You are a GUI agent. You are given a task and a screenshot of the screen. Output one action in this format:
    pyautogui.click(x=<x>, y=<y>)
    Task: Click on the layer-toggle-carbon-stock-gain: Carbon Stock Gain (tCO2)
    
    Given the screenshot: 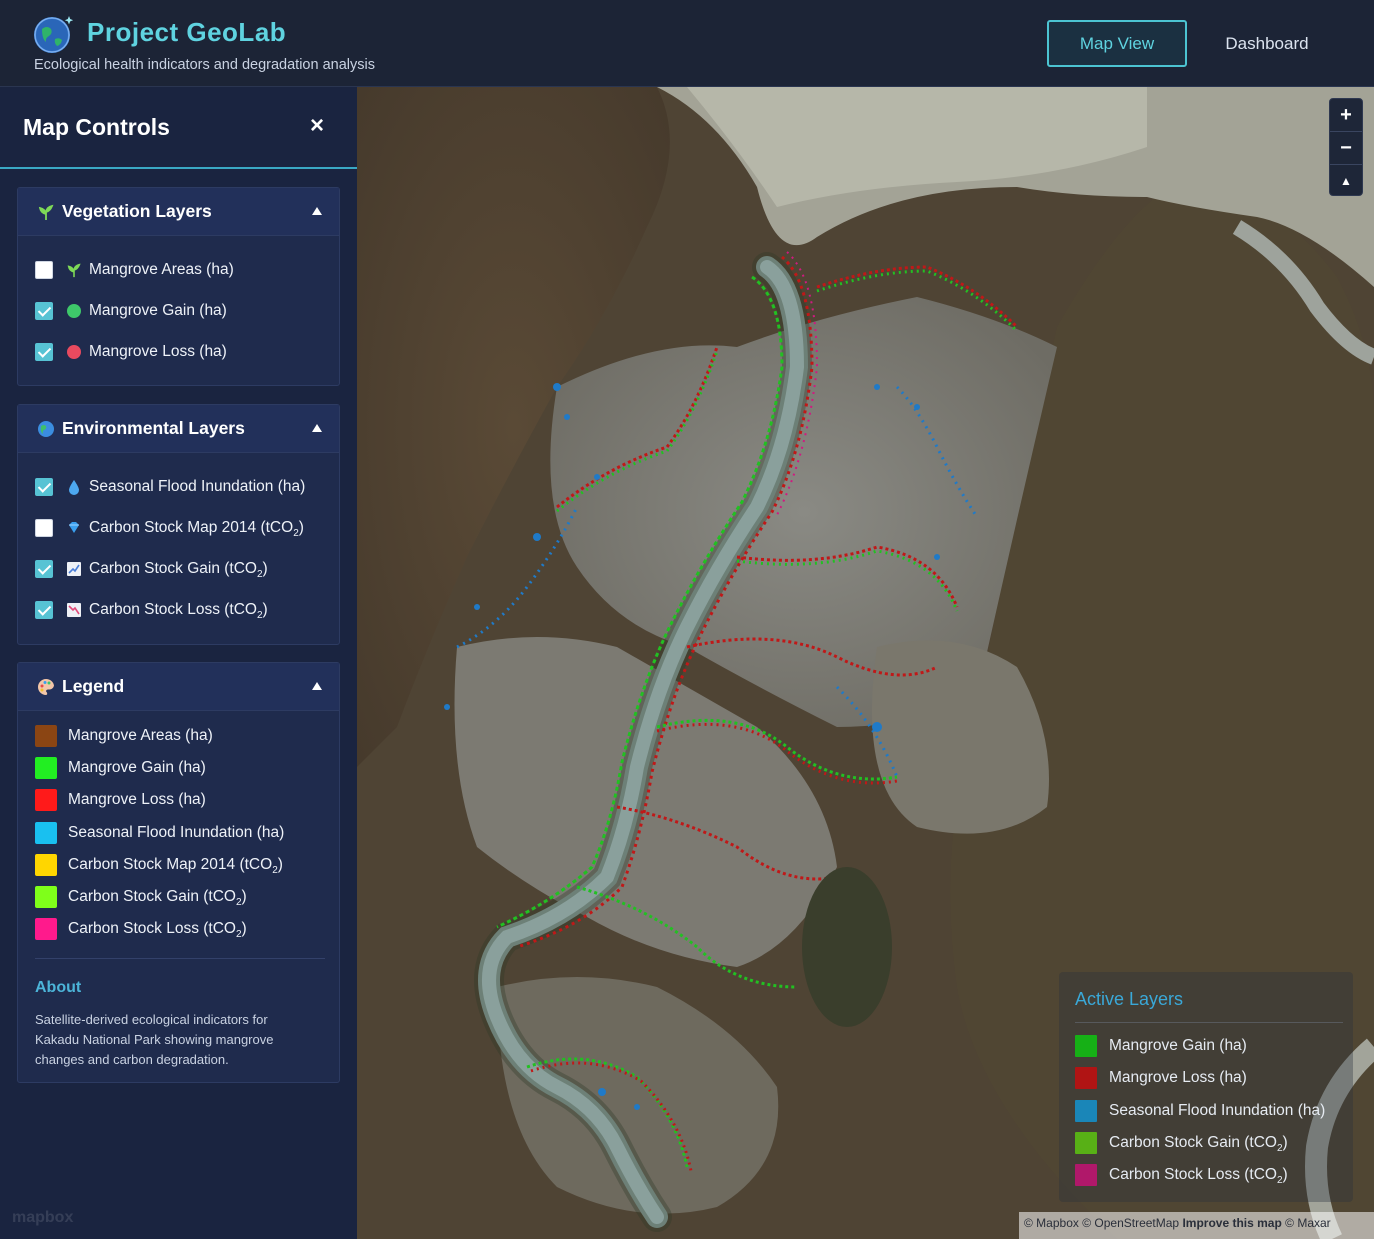 What is the action you would take?
    pyautogui.click(x=185, y=569)
    